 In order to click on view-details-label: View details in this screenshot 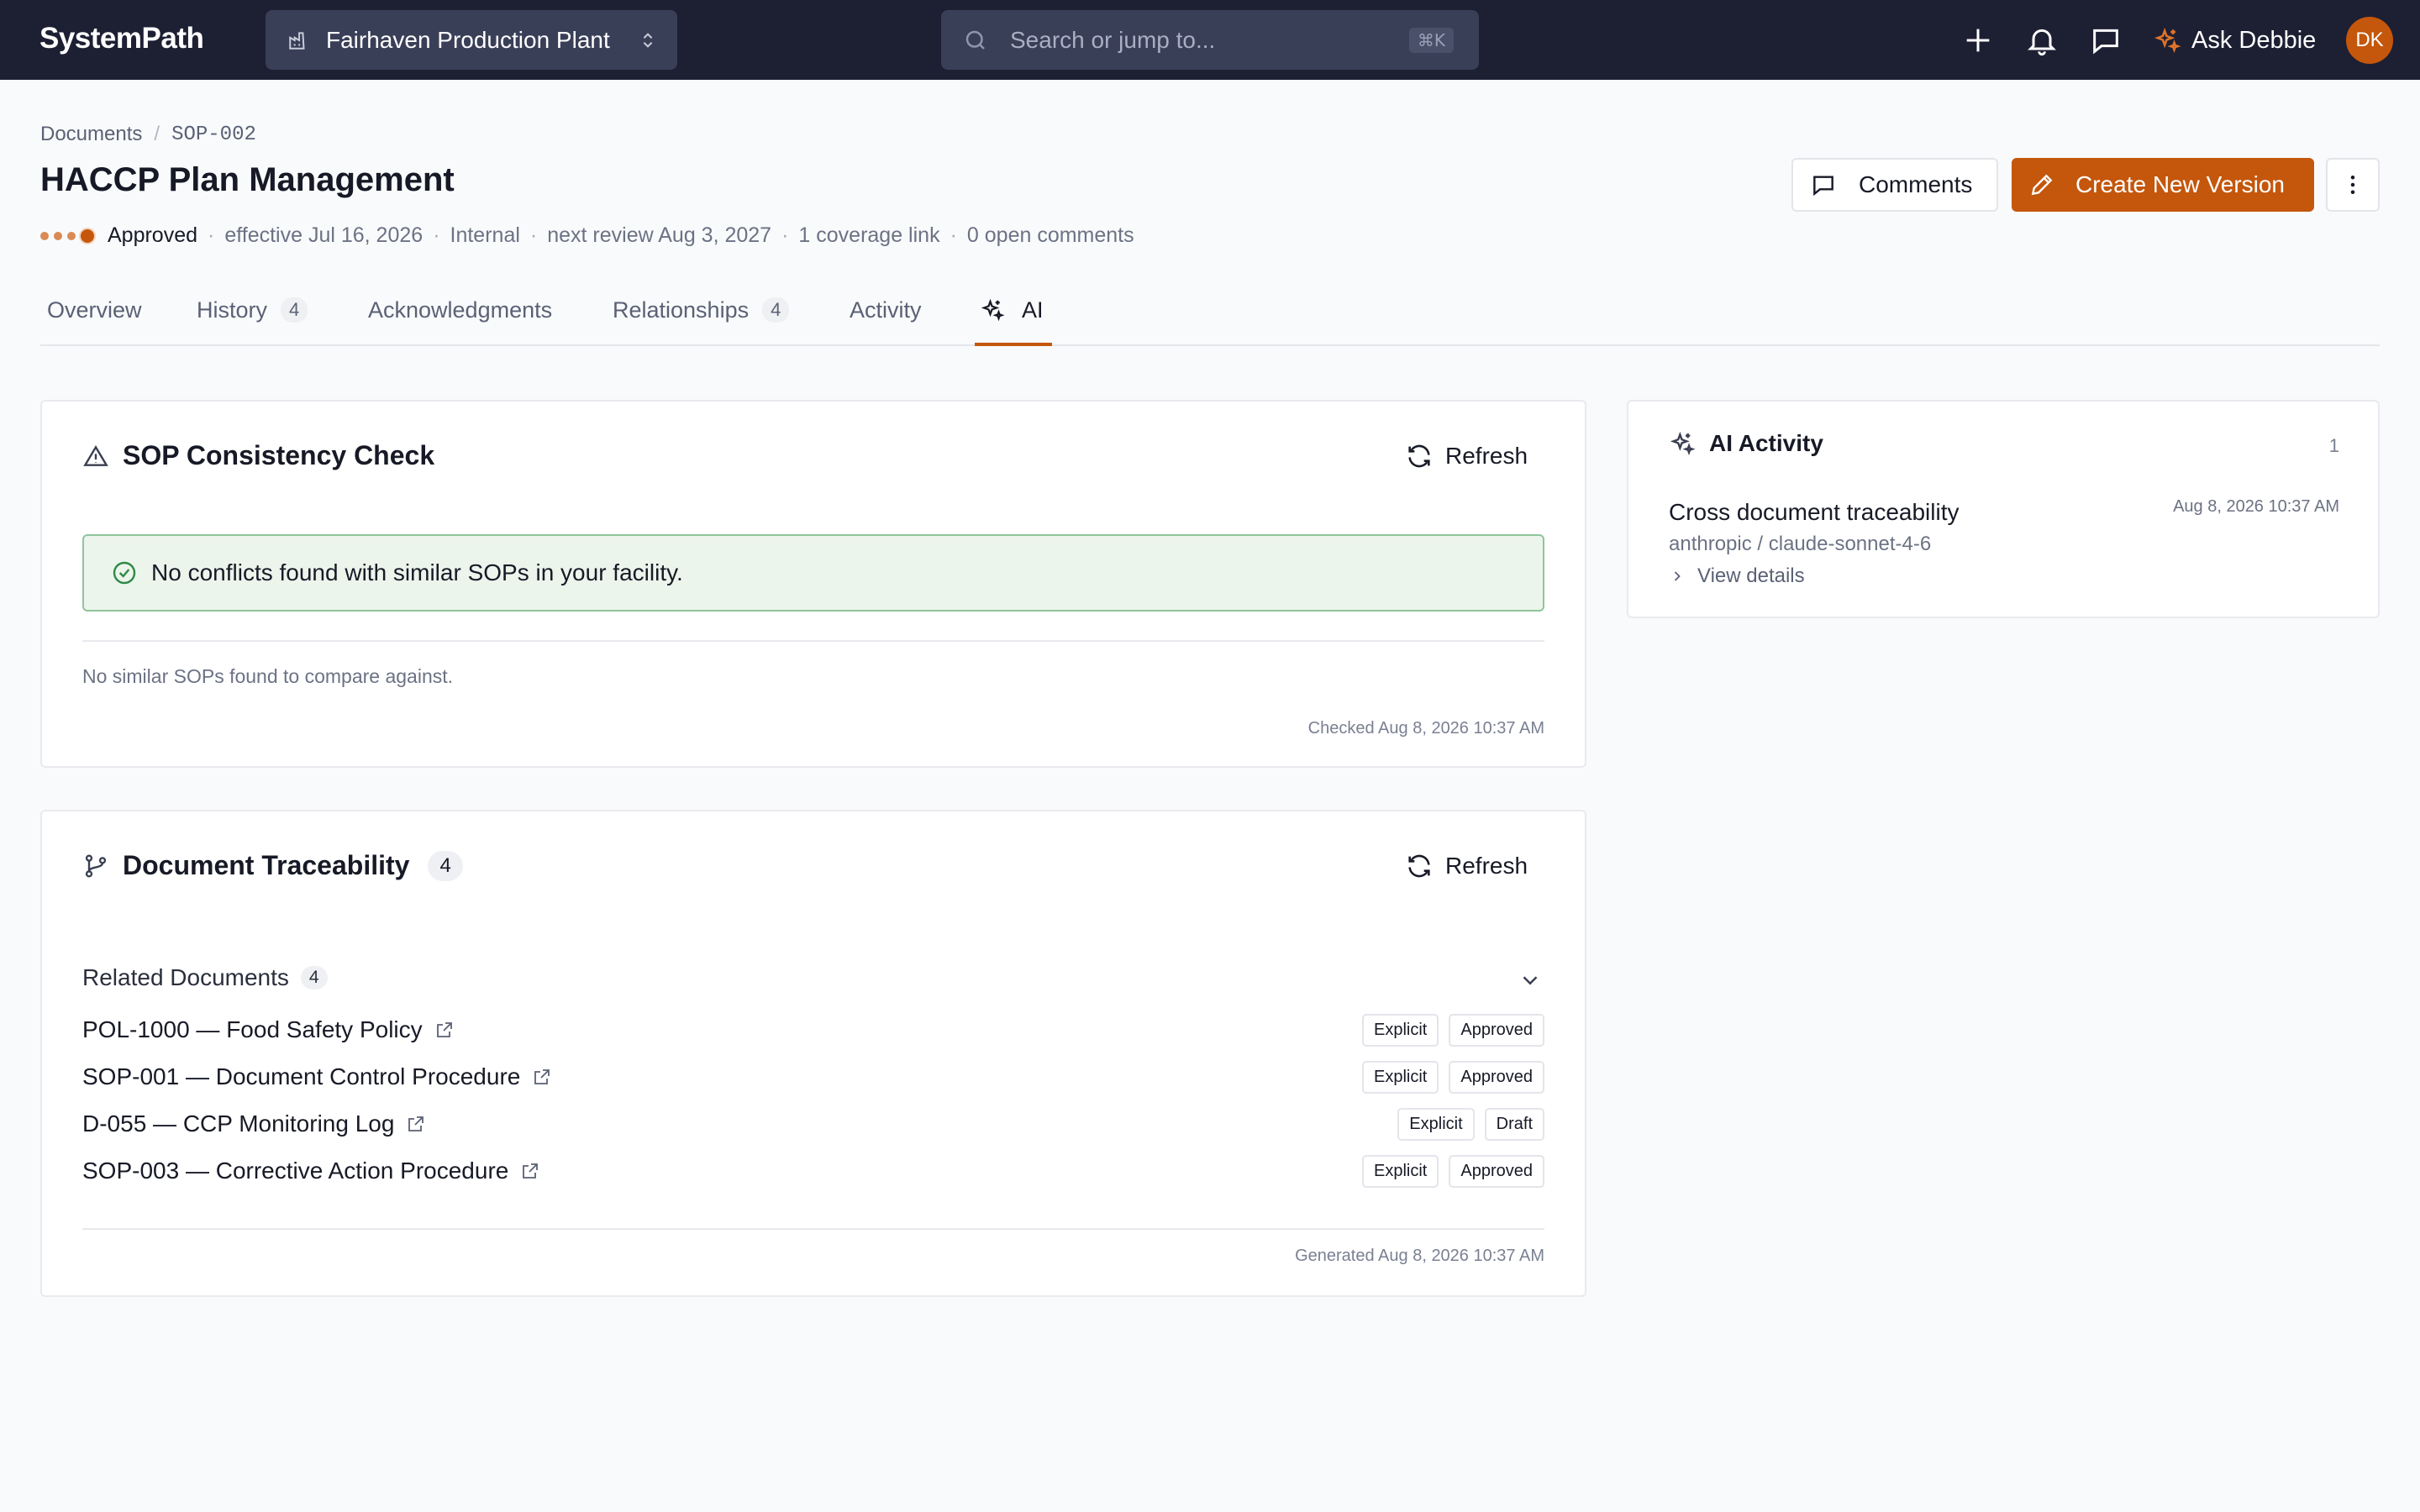, I will do `click(1751, 575)`.